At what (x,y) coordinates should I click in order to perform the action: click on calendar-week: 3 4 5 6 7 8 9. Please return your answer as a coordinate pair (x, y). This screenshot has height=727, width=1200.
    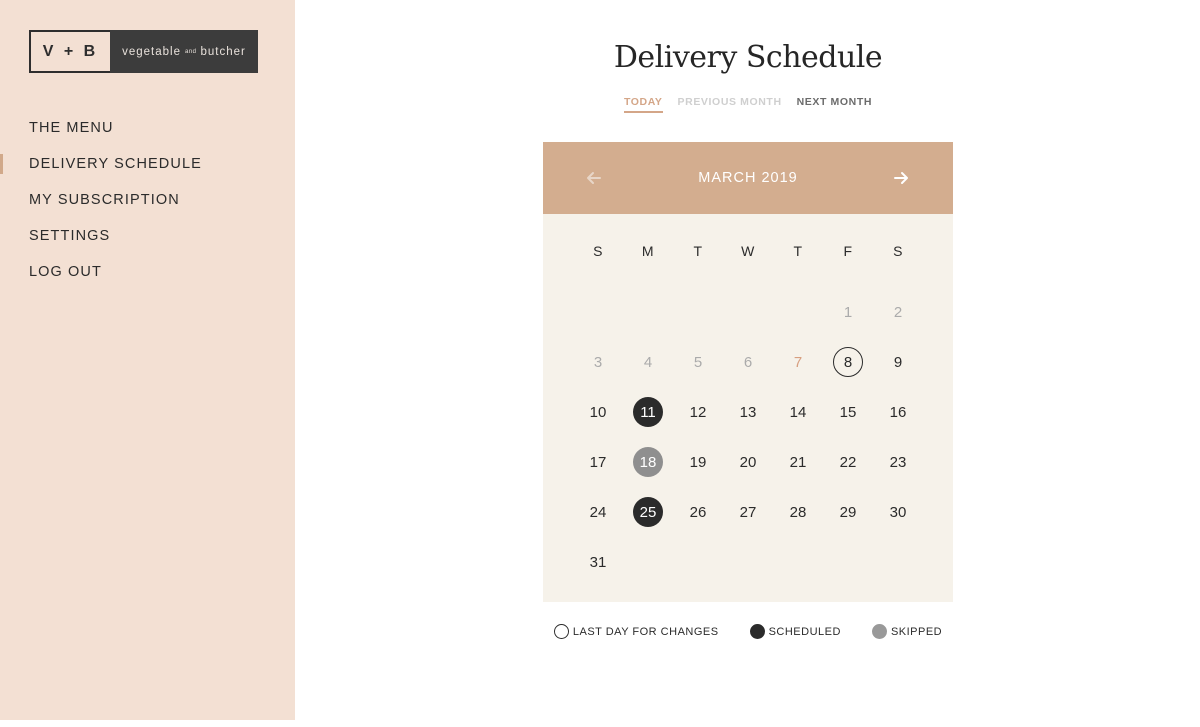
    Looking at the image, I should click on (748, 362).